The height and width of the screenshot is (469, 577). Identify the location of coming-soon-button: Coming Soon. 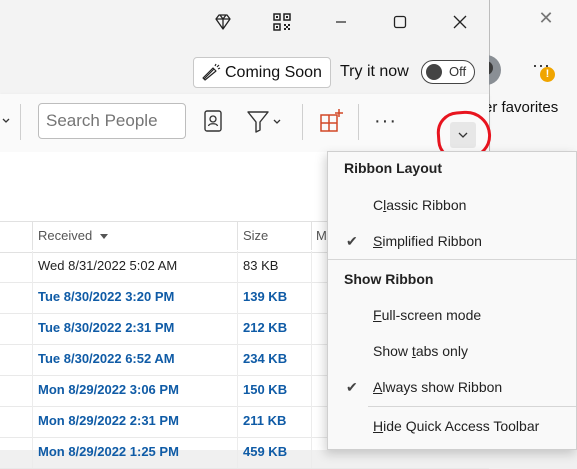
(262, 72).